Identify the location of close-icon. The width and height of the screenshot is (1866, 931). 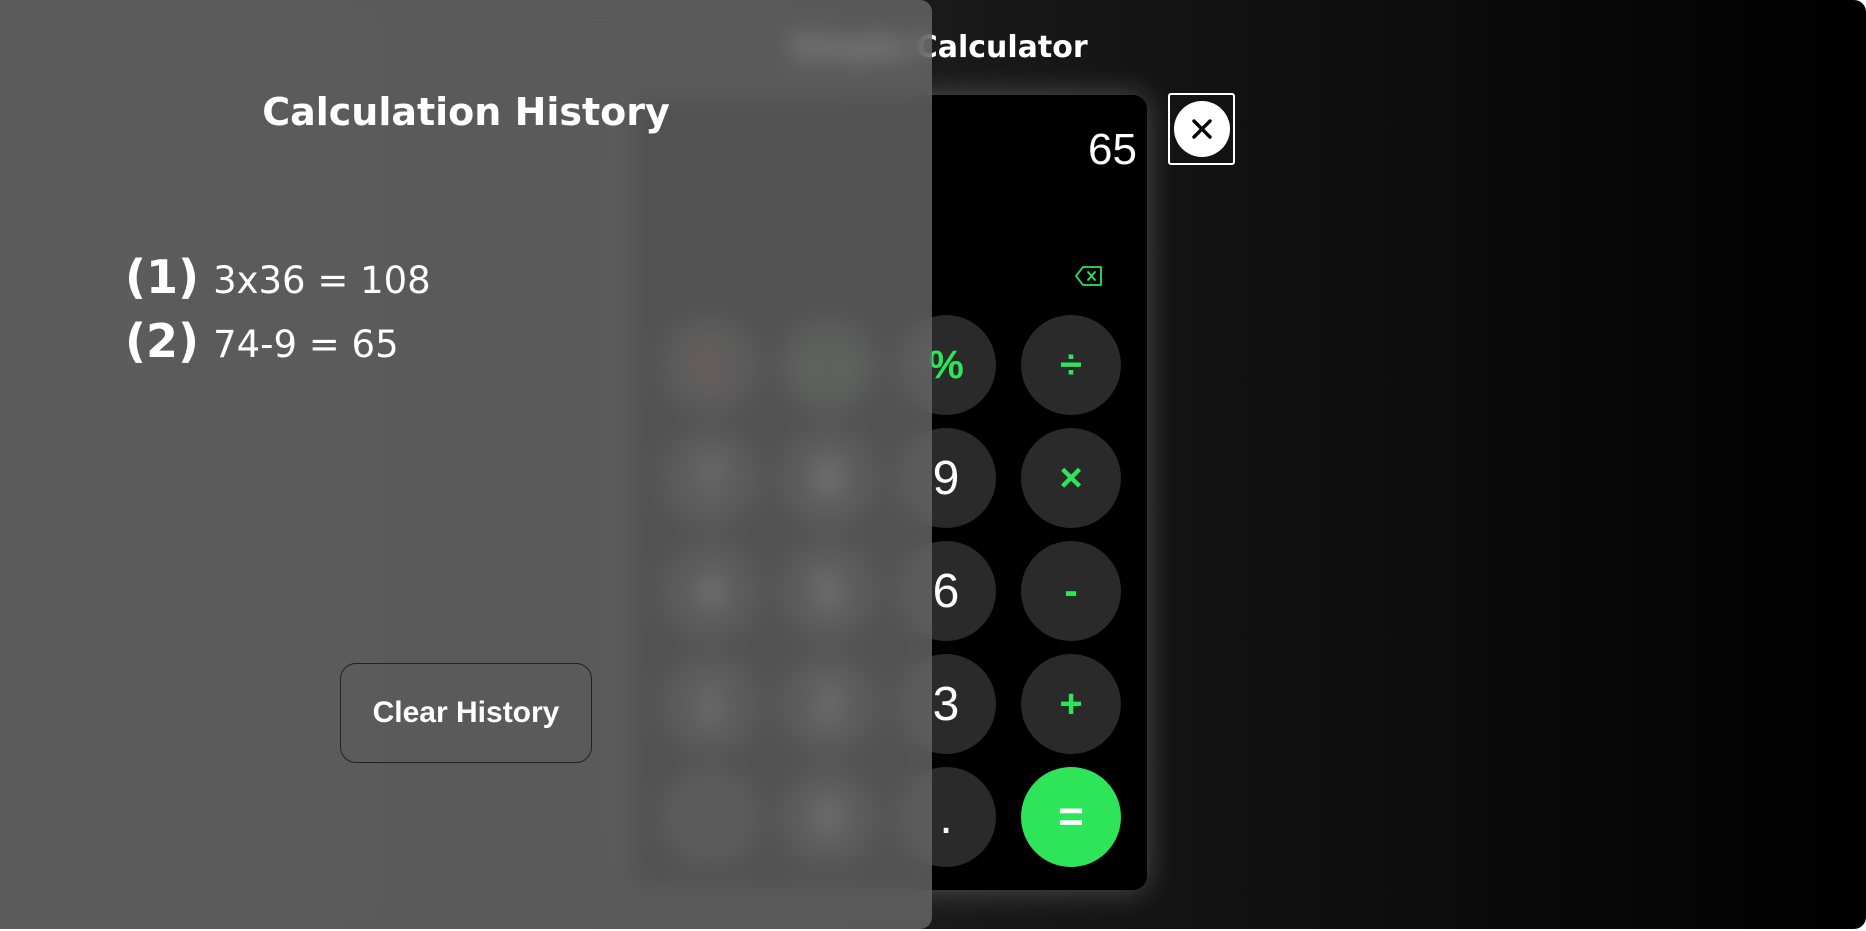
(1201, 129).